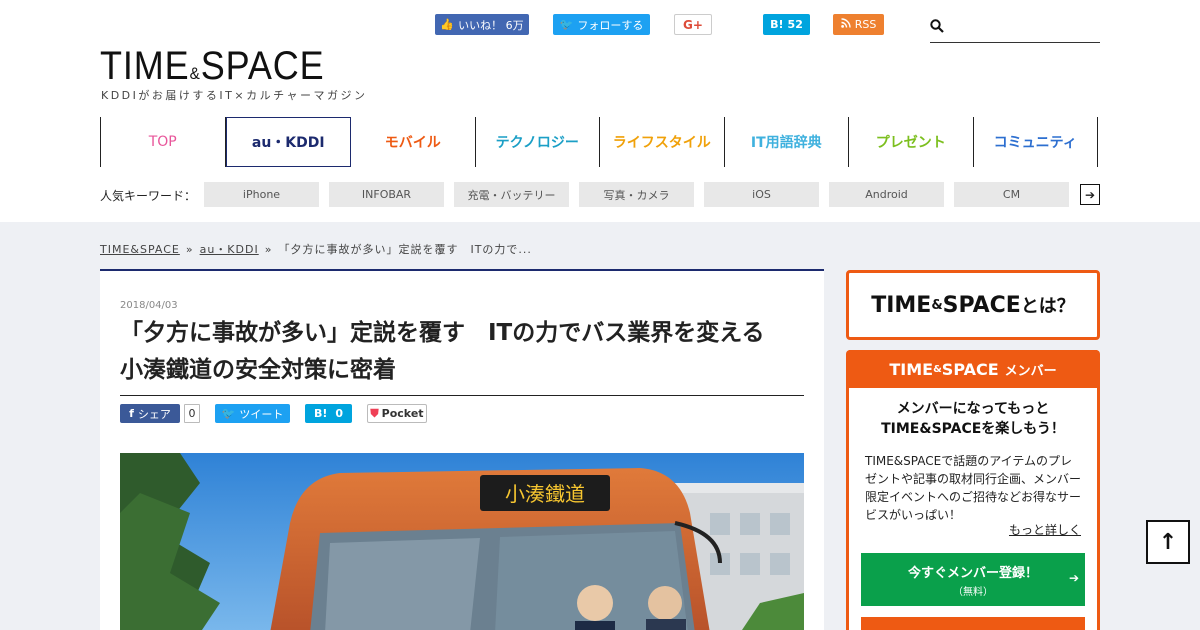 This screenshot has height=630, width=1200. What do you see at coordinates (482, 24) in the screenshot?
I see `facebook-like-button: 👍 いいね！ 6万` at bounding box center [482, 24].